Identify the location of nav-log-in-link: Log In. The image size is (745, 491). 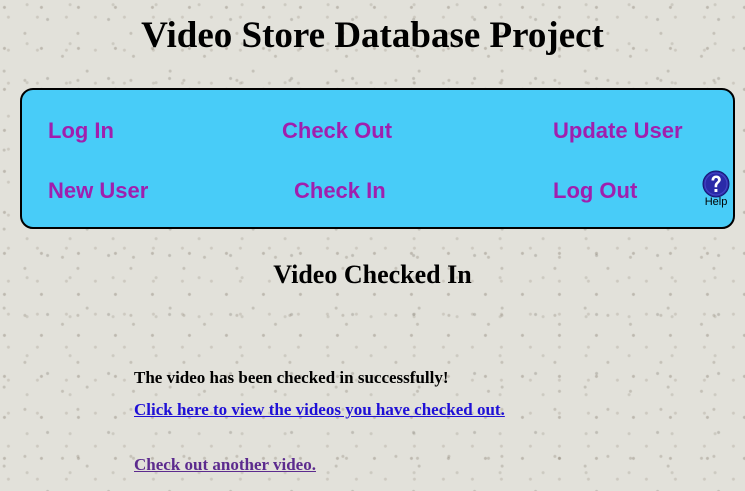
(81, 131).